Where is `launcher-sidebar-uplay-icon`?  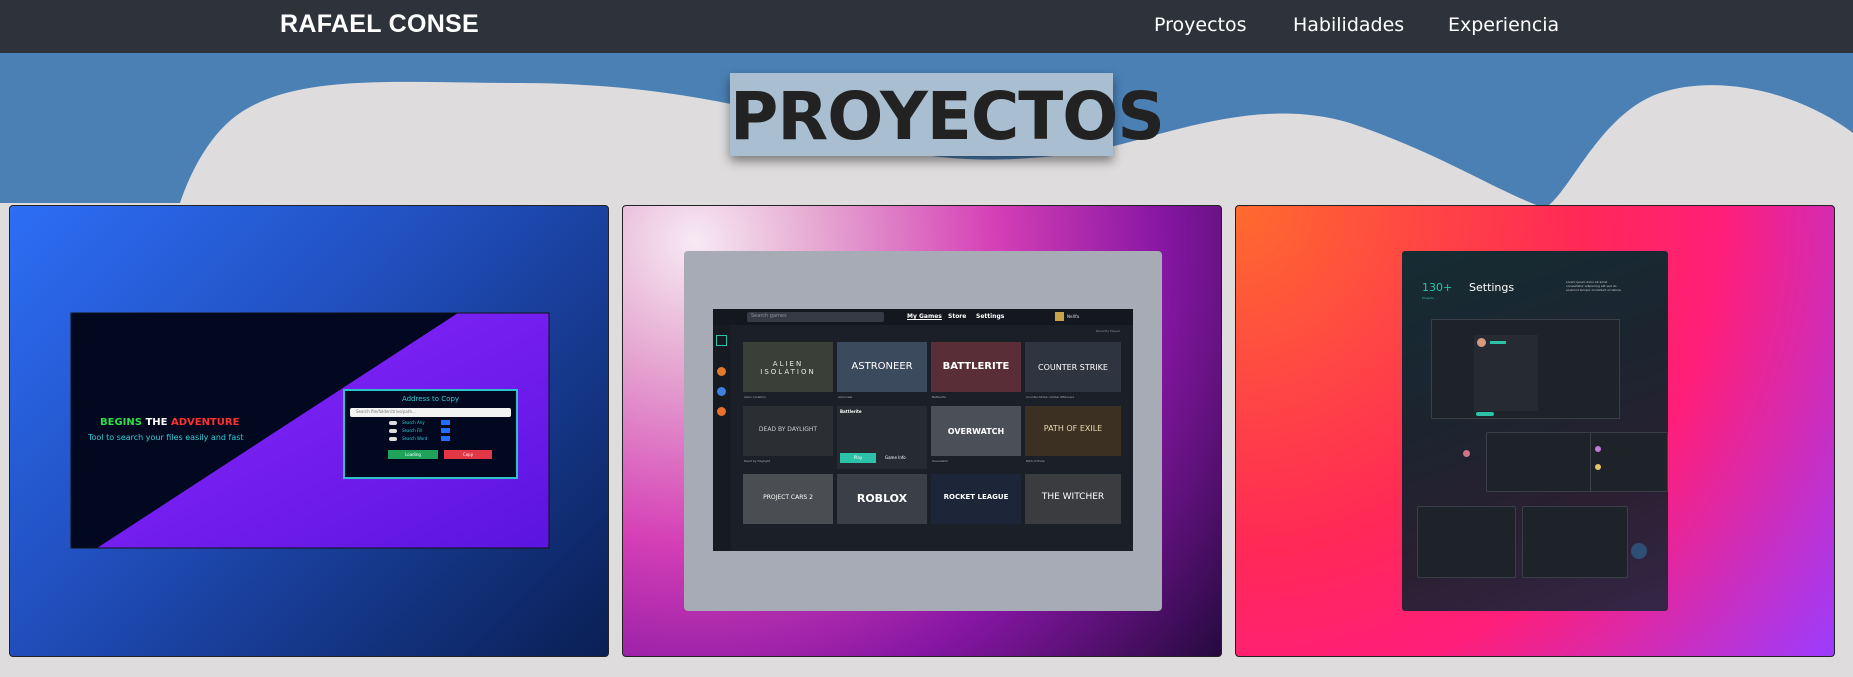 launcher-sidebar-uplay-icon is located at coordinates (721, 391).